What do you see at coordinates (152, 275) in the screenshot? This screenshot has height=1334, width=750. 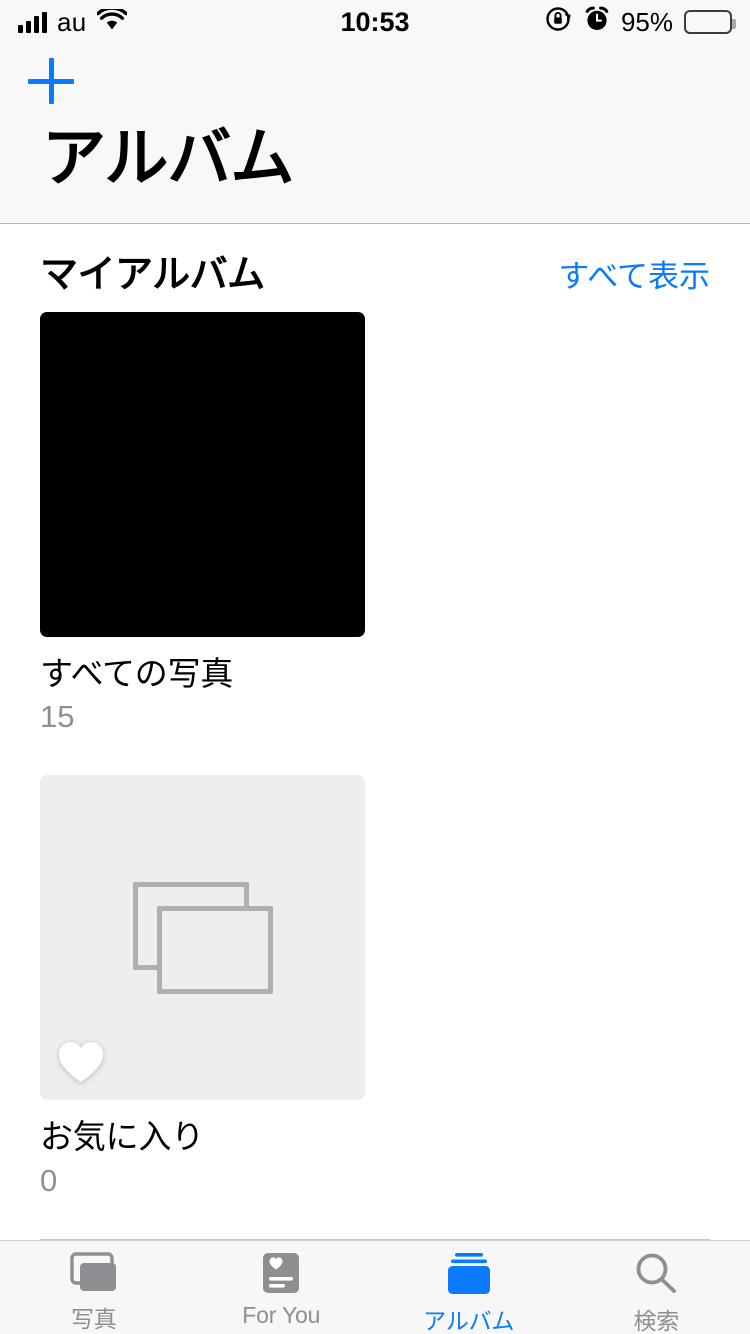 I see `section-title: マイアルバム` at bounding box center [152, 275].